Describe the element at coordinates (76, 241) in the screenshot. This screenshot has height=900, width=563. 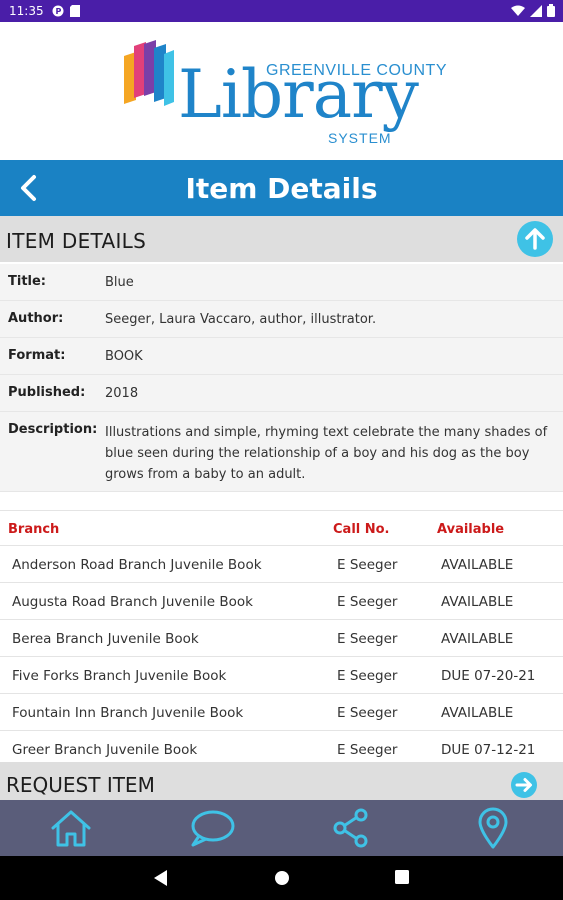
I see `item-details-label: ITEM DETAILS` at that location.